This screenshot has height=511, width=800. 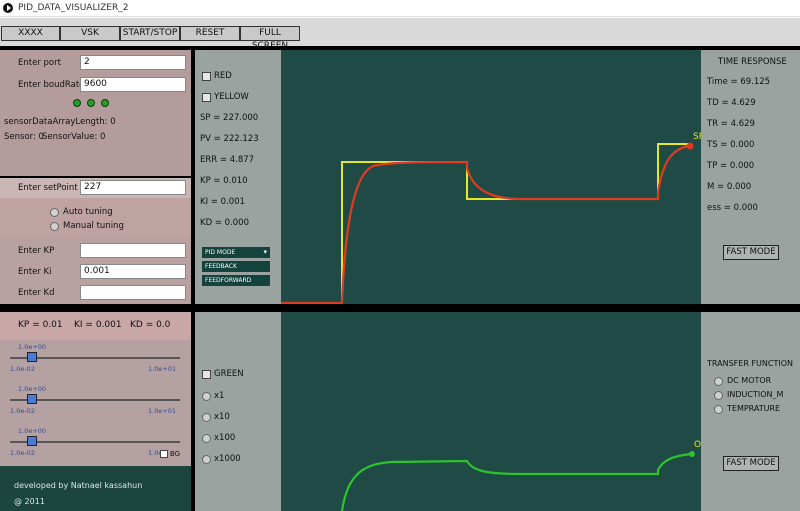 I want to click on x1000-label: x1000, so click(x=227, y=459).